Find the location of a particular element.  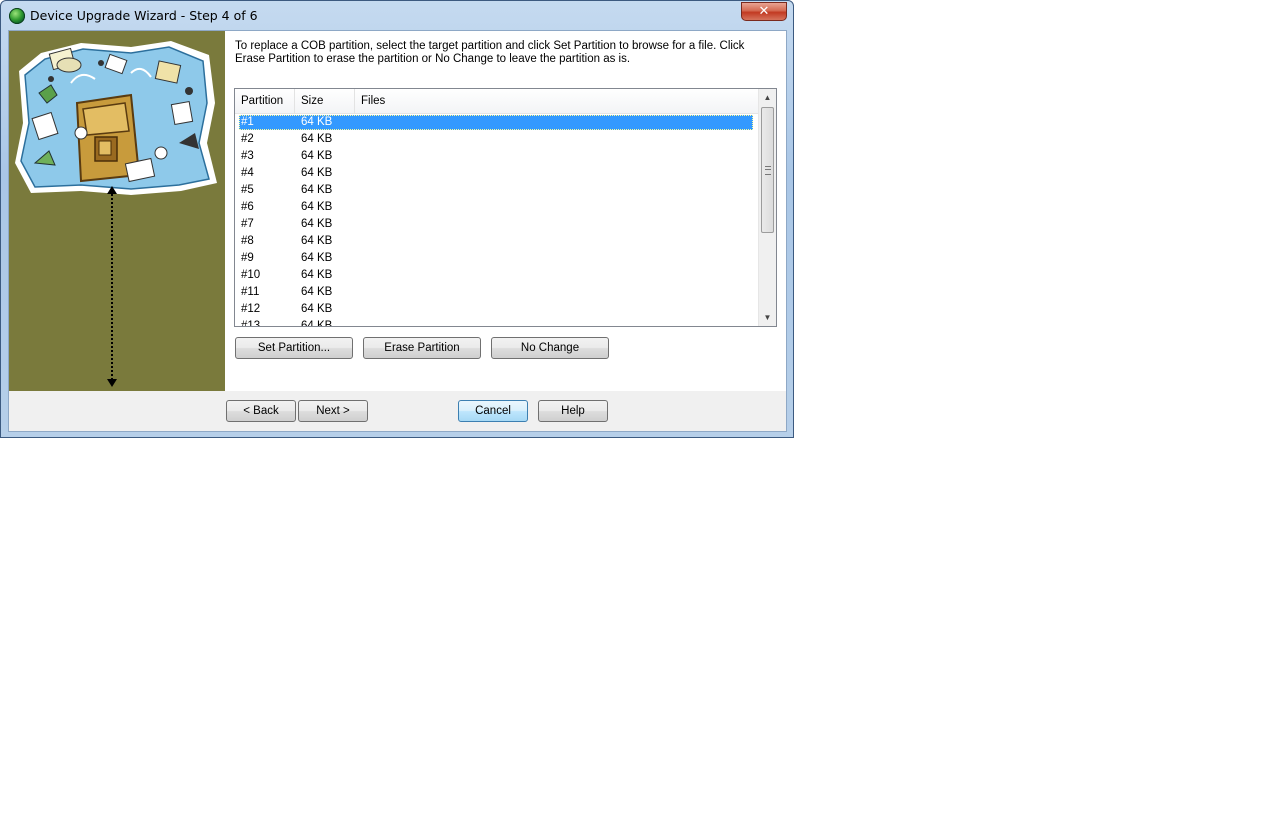

scroll-down-arrow-icon: ▼ is located at coordinates (767, 317).